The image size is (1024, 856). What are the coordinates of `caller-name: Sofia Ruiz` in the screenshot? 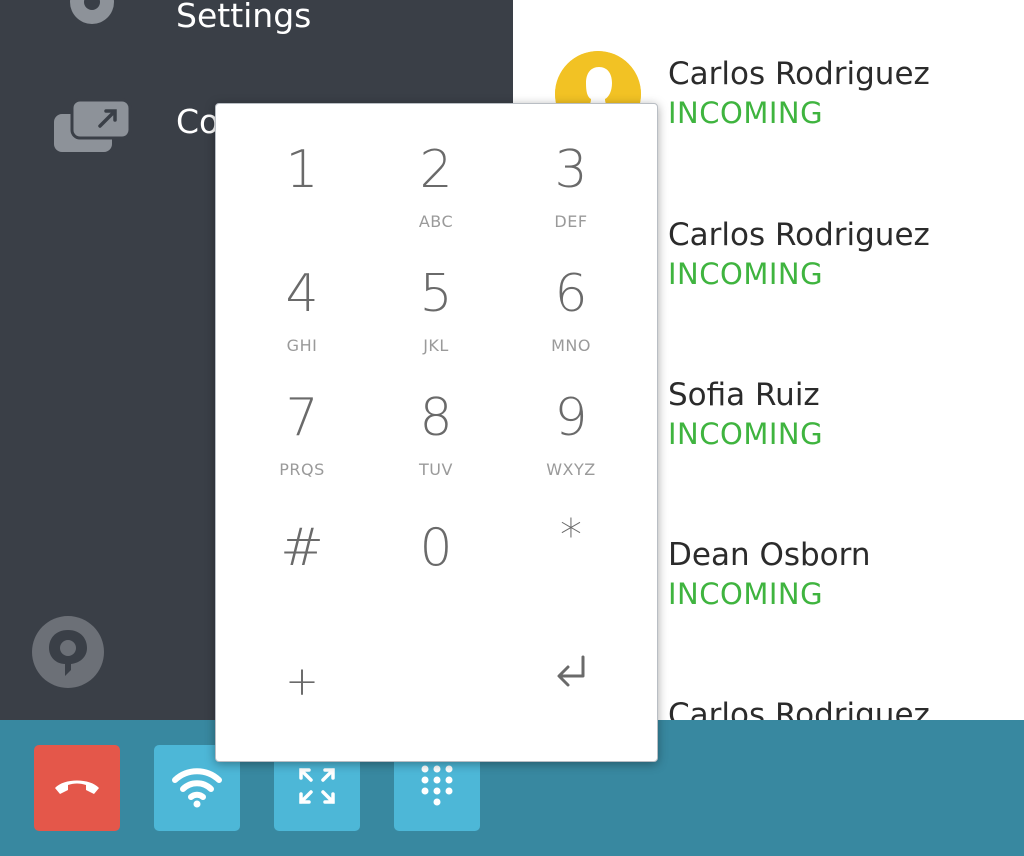 It's located at (744, 395).